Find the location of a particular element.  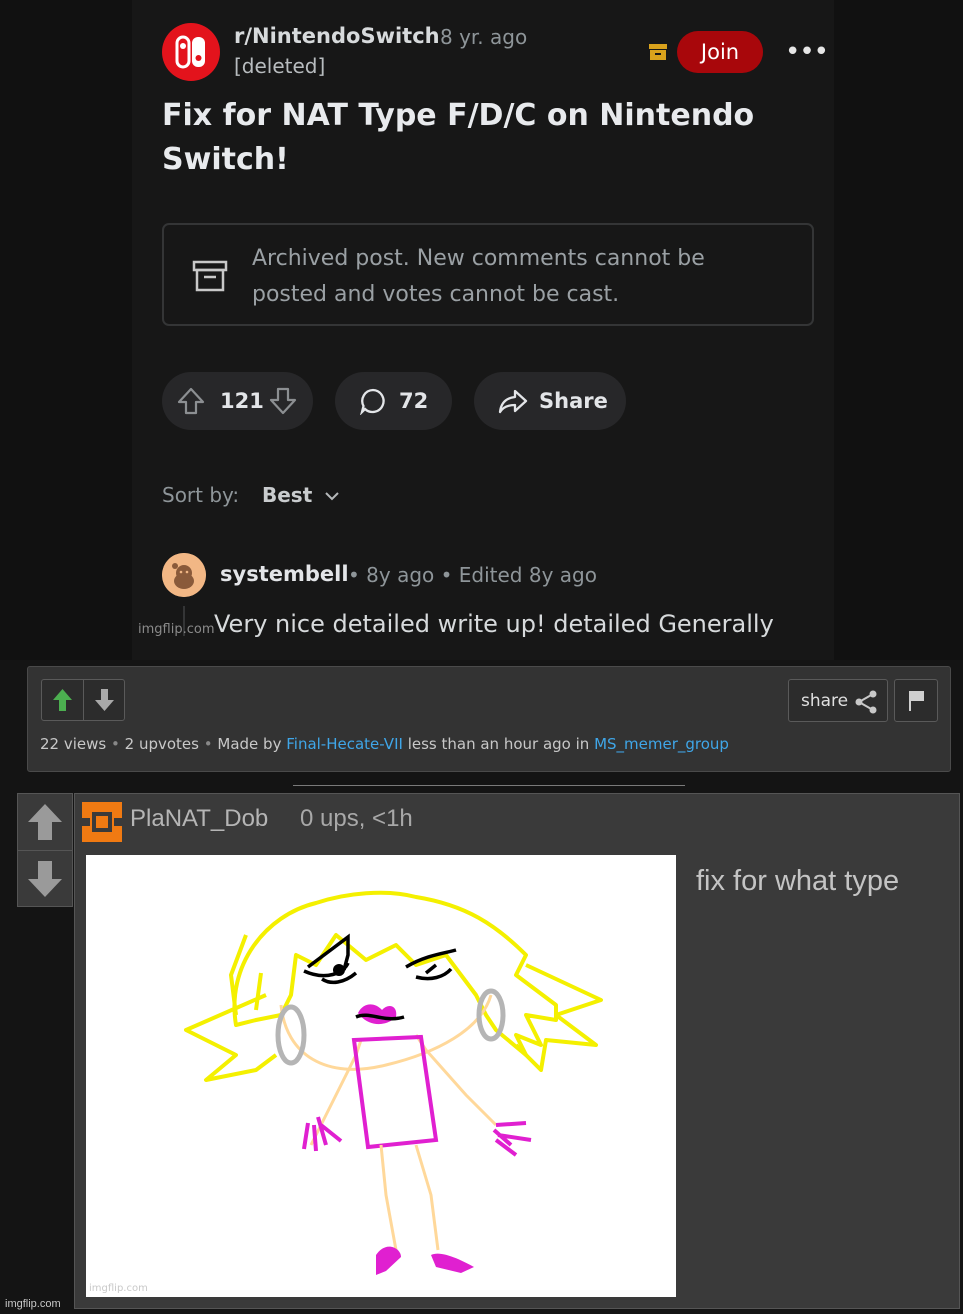

comments-button: 72 is located at coordinates (393, 401).